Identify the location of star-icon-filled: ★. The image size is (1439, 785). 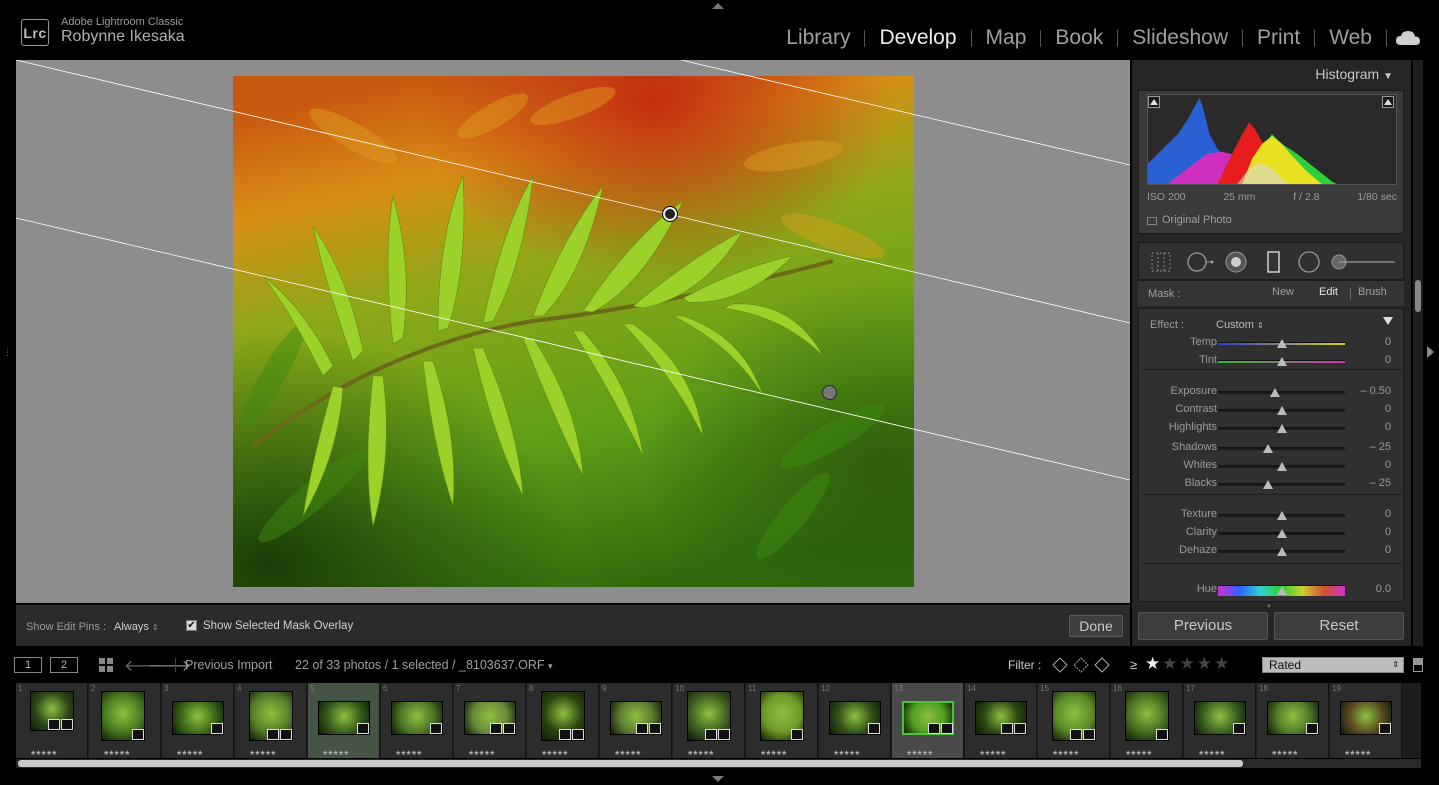
(1153, 663).